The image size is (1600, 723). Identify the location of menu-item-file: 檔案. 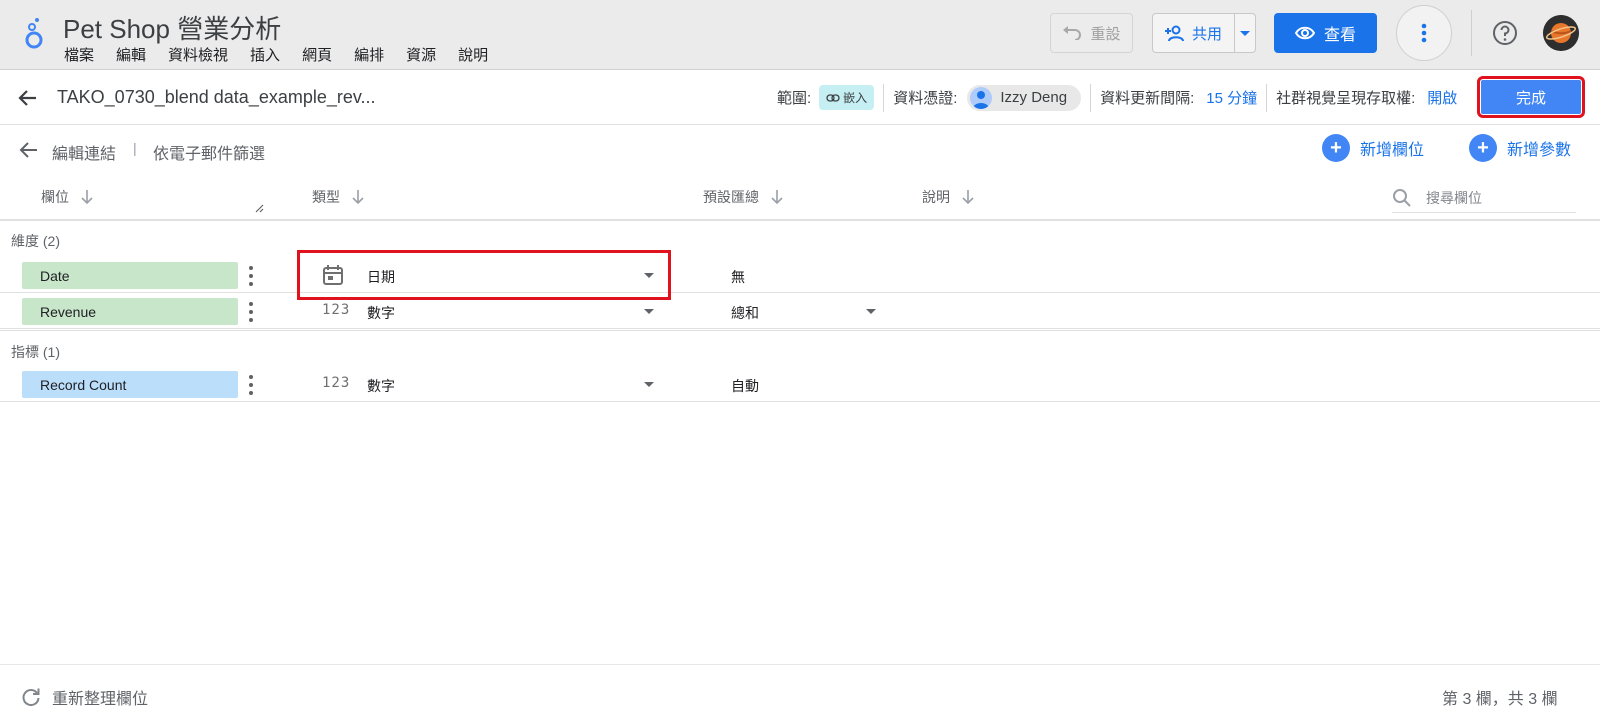
(79, 54).